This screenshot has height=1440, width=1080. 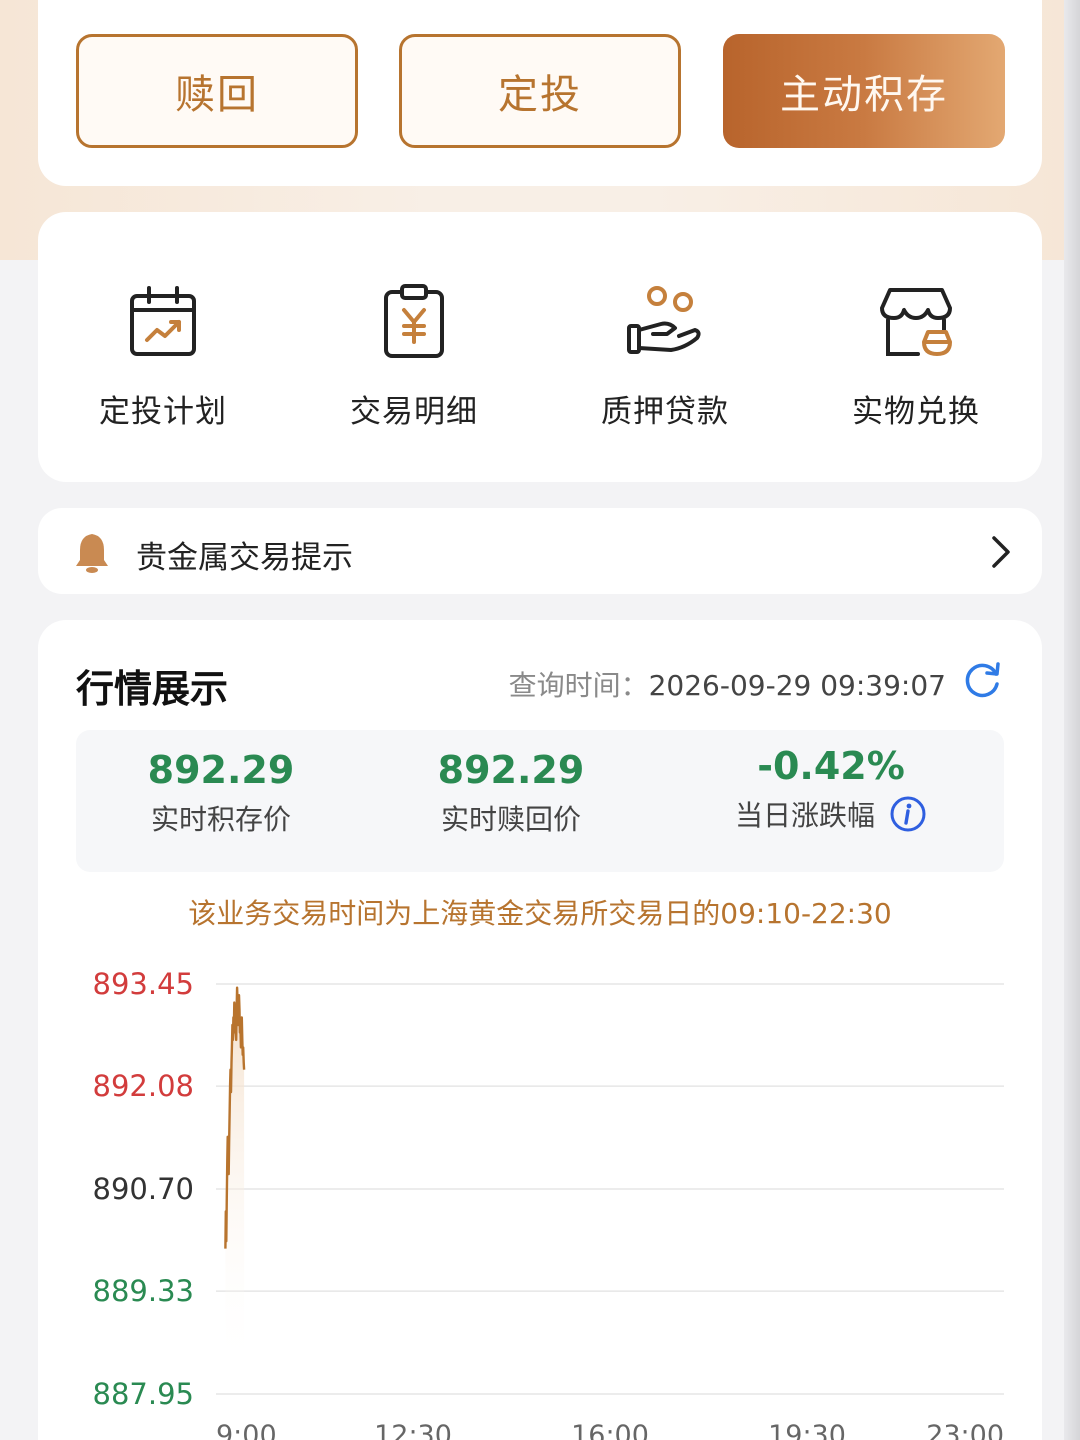 I want to click on func-label: 交易明细, so click(x=414, y=412).